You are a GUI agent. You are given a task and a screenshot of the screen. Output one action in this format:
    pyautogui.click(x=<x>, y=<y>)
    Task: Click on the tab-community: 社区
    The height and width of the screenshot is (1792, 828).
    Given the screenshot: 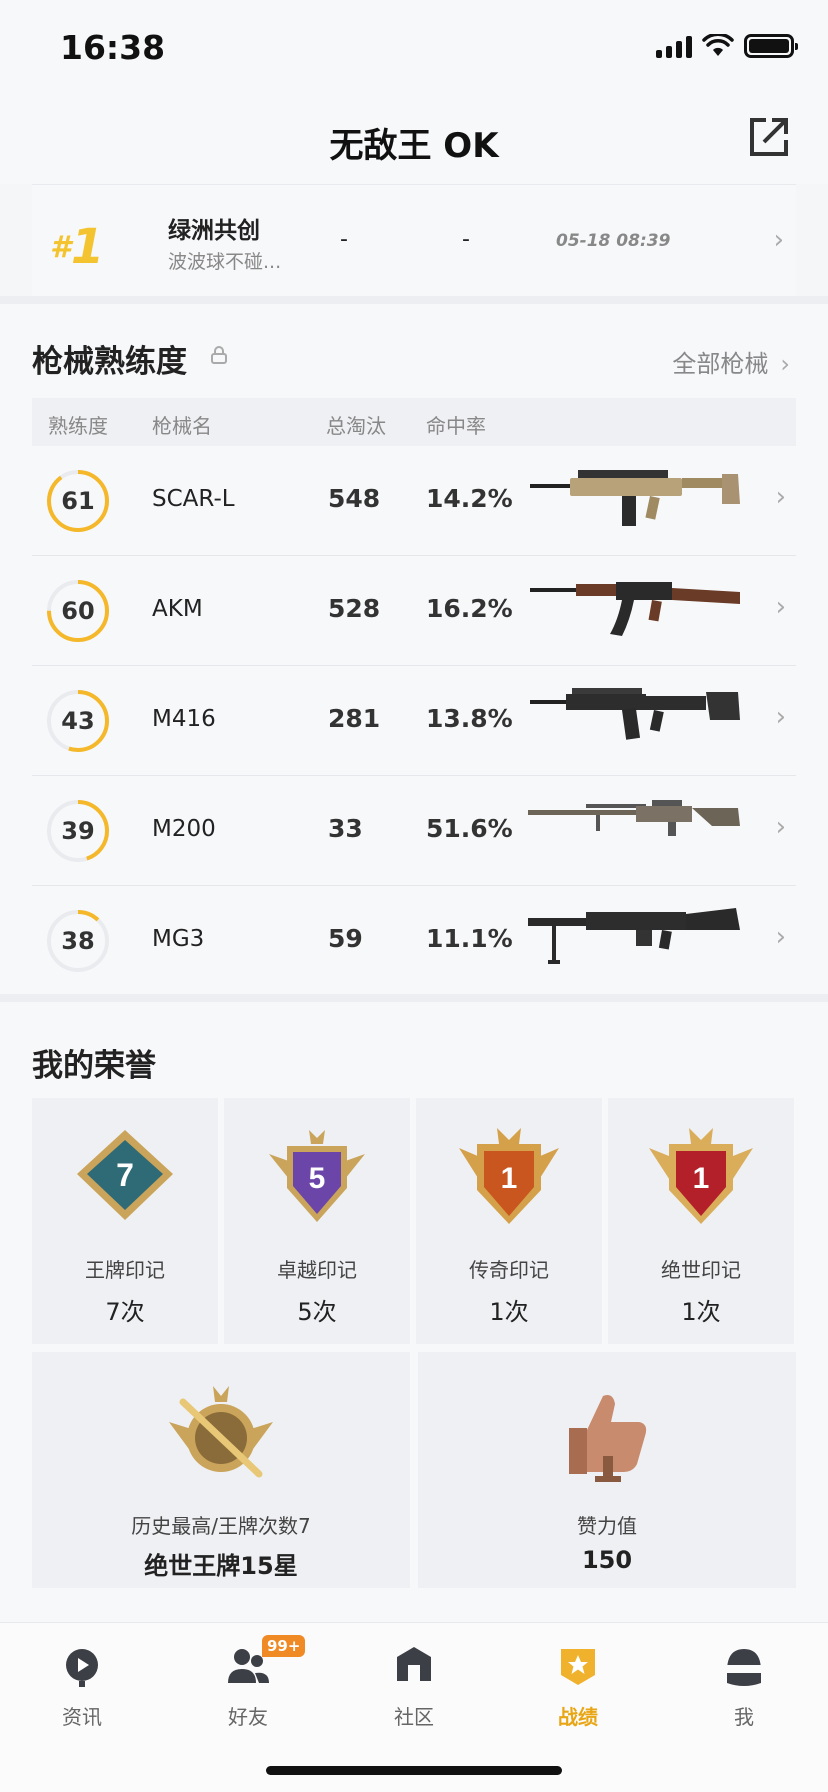 What is the action you would take?
    pyautogui.click(x=414, y=1698)
    